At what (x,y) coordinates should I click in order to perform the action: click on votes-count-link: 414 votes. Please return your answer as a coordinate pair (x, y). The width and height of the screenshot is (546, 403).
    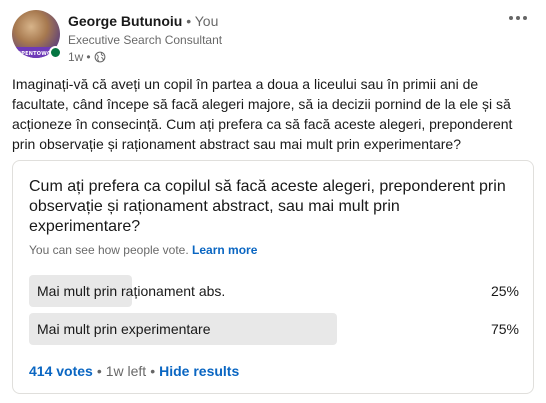
    Looking at the image, I should click on (61, 371).